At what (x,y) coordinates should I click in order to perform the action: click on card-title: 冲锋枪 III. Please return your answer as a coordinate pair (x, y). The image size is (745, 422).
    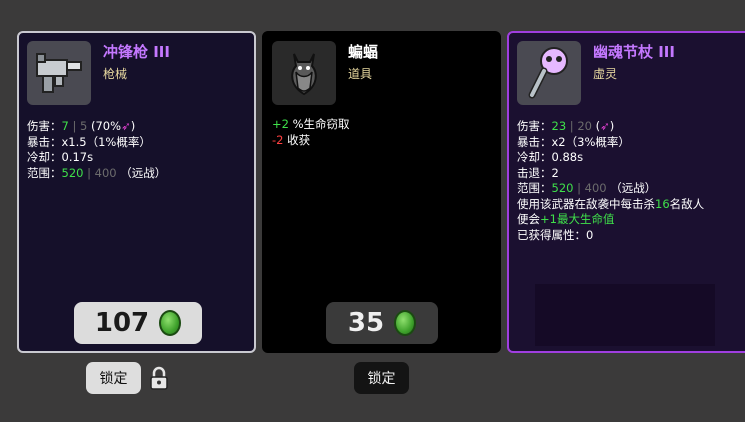
    Looking at the image, I should click on (136, 52).